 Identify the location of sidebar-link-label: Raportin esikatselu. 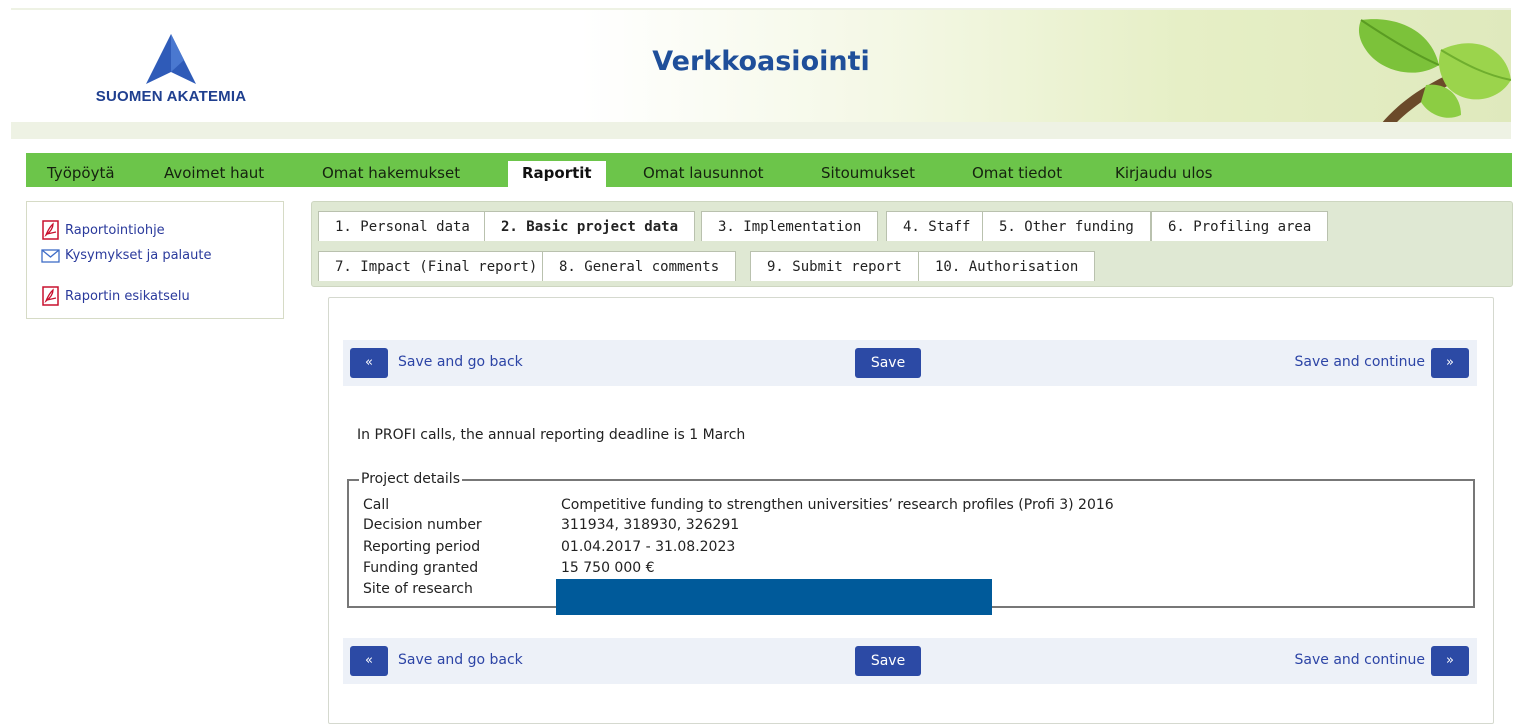
(127, 296).